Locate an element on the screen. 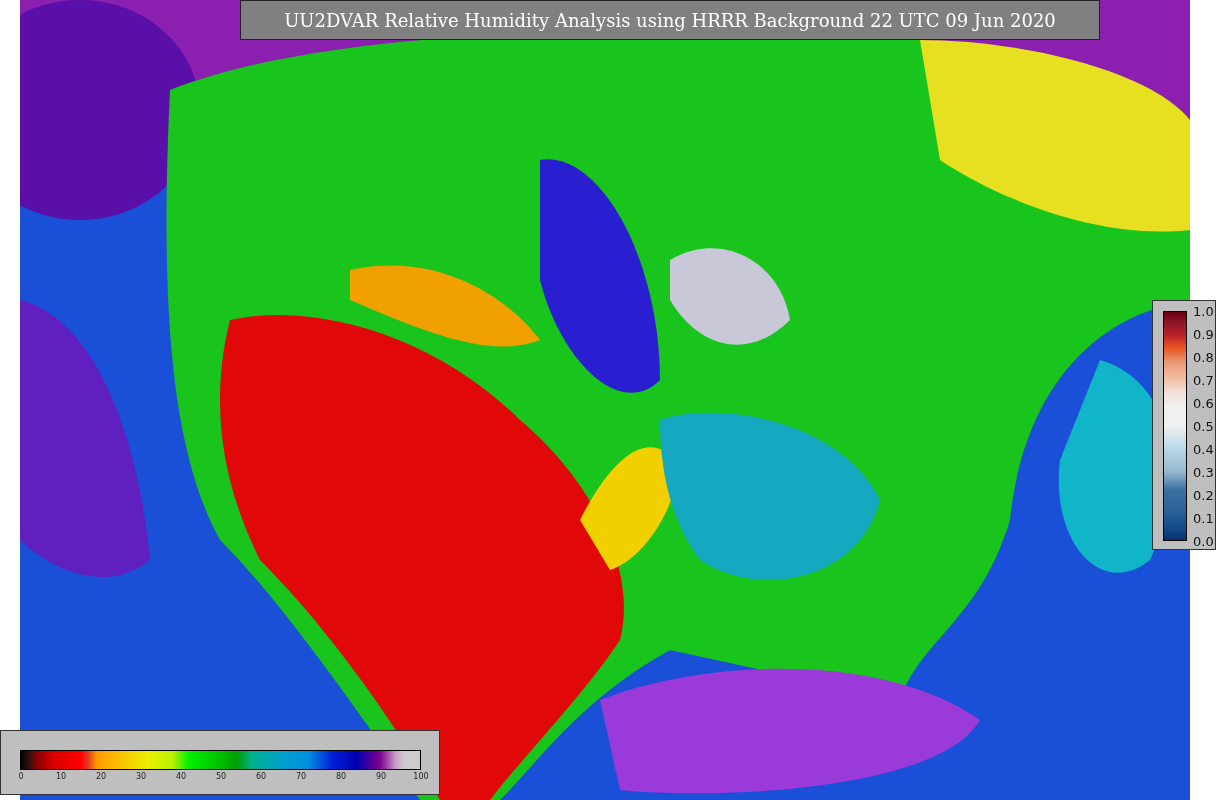 The width and height of the screenshot is (1216, 800). colorbar-tick-label: 0.9 is located at coordinates (1203, 334).